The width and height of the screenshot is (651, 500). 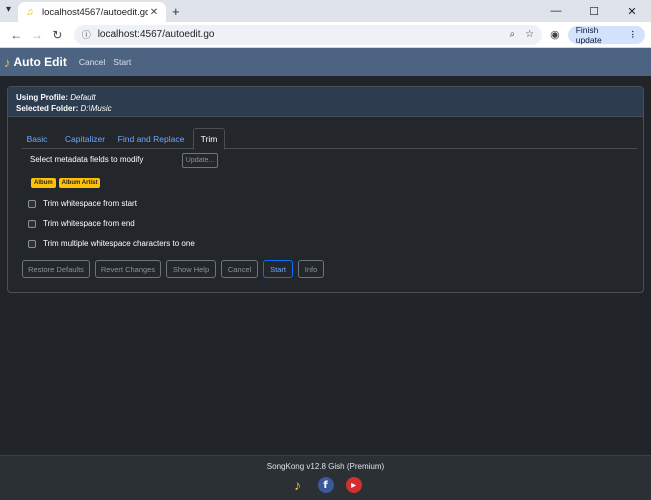 I want to click on zoom-icon: ⌕, so click(x=513, y=34).